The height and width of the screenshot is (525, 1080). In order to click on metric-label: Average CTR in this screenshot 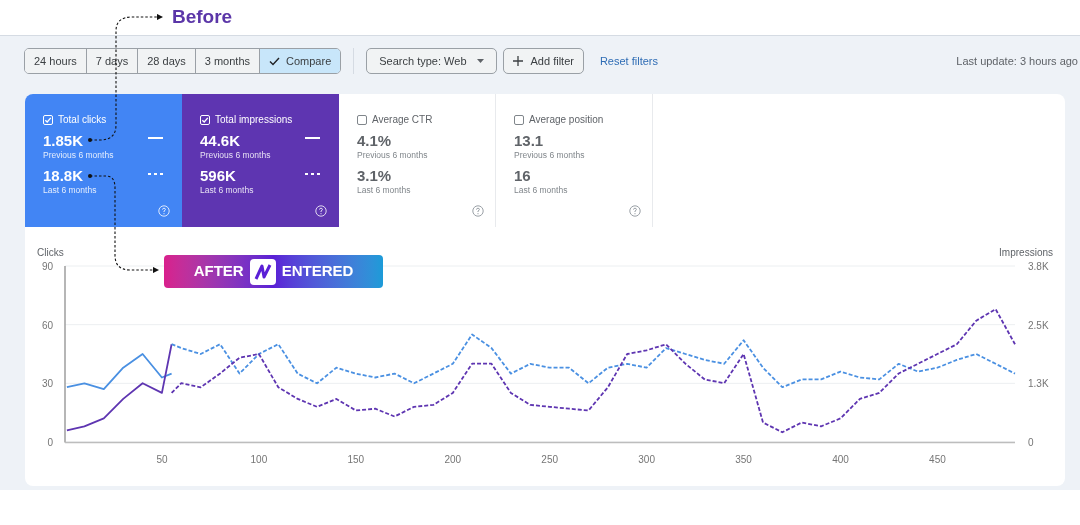, I will do `click(402, 120)`.